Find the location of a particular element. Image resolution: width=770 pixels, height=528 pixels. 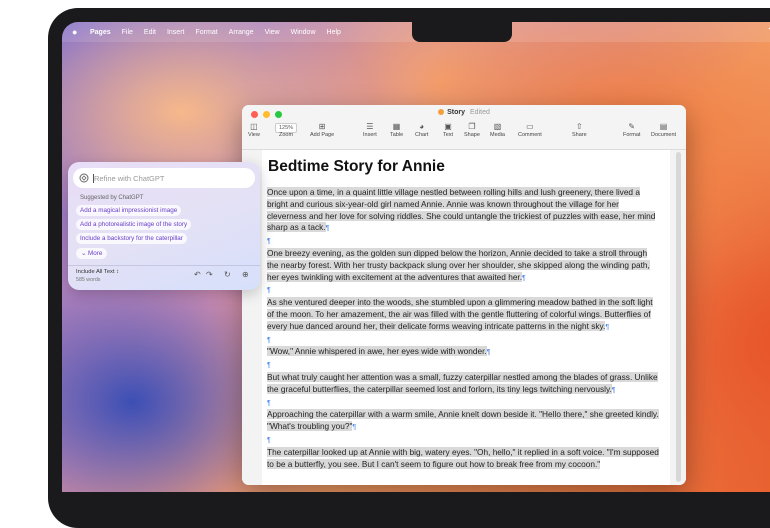

toolbar-share: ⇧ Share is located at coordinates (579, 130).